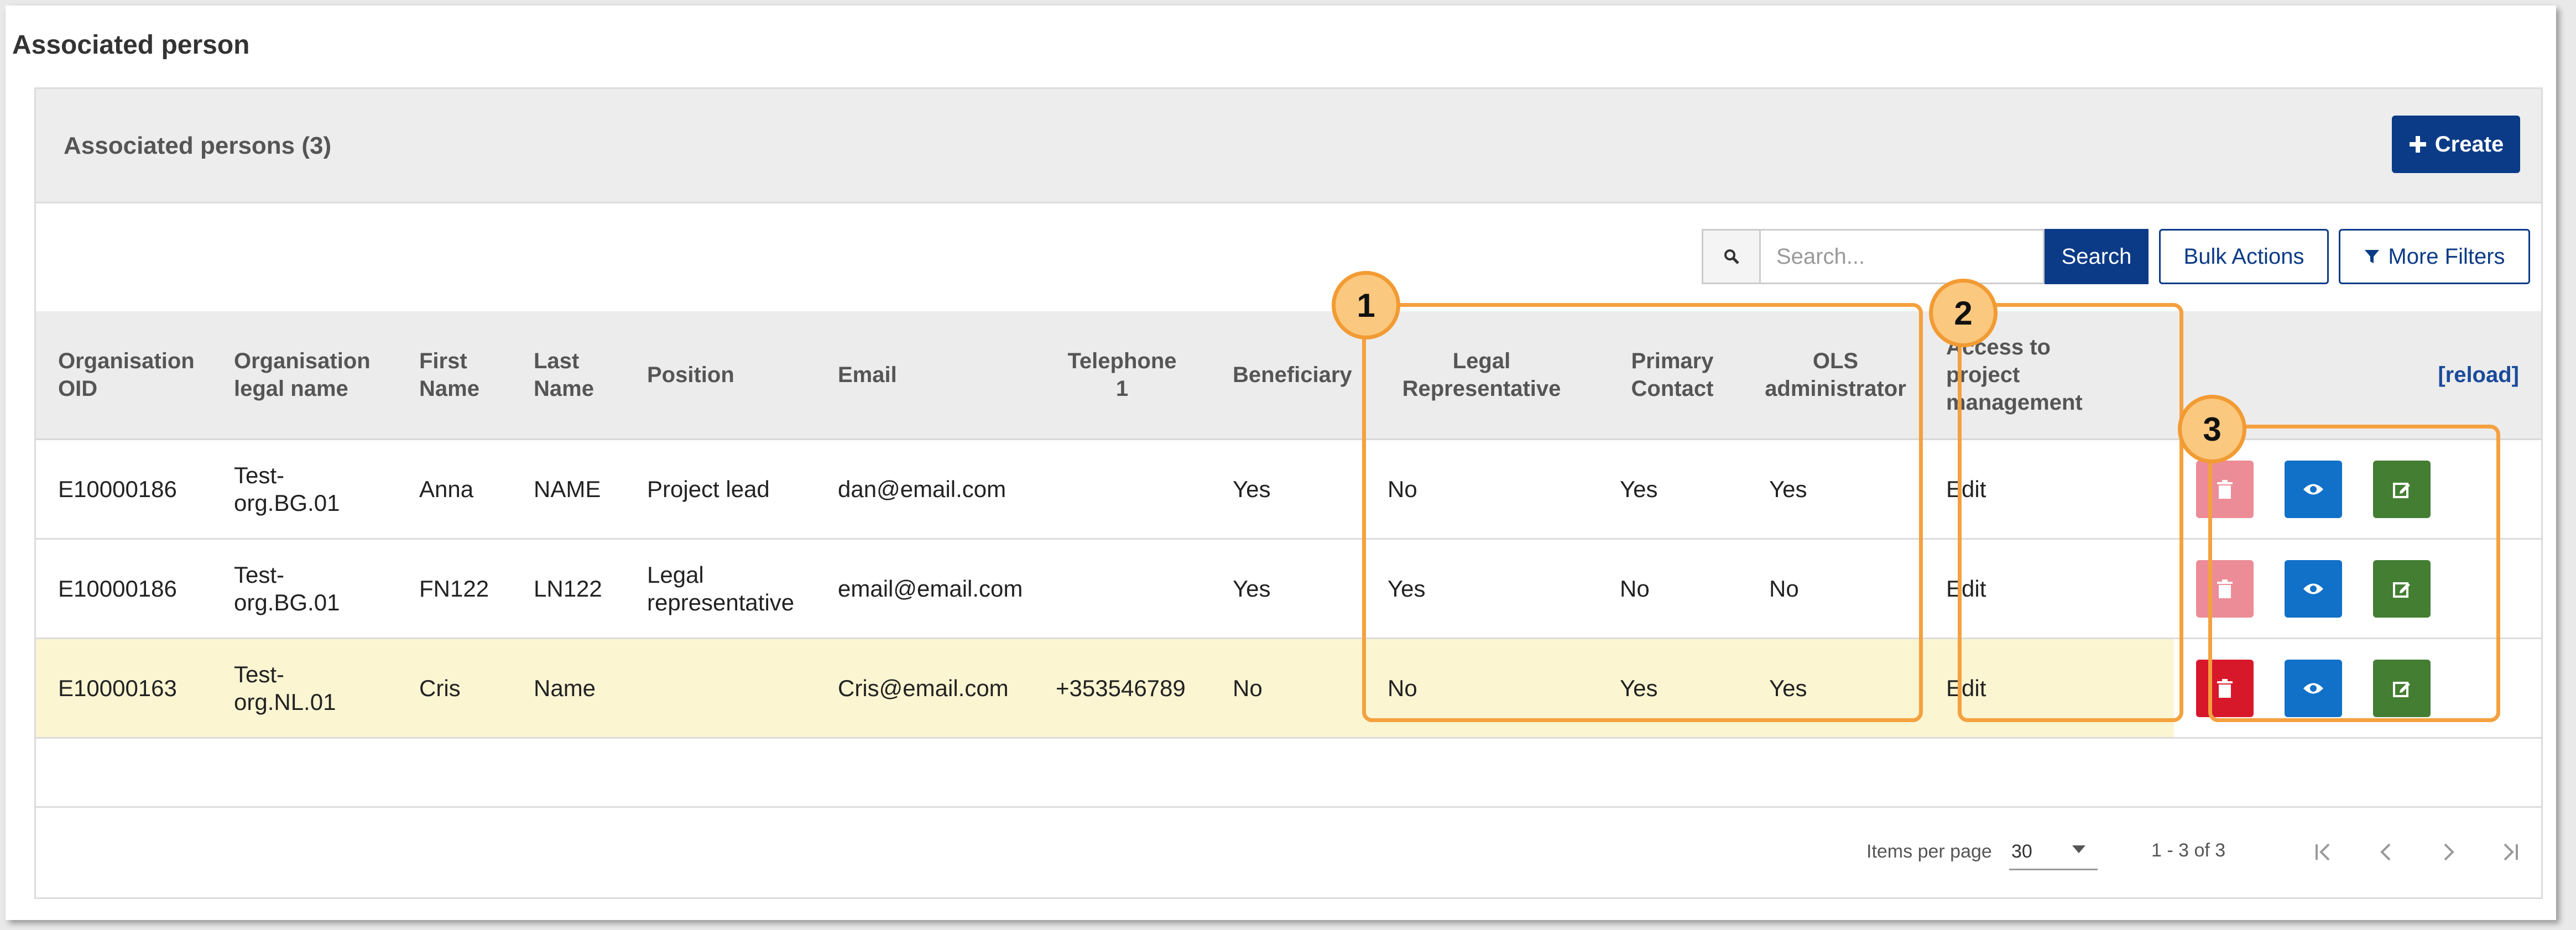 The height and width of the screenshot is (930, 2576). I want to click on column-header-org-oid: Organisation OID, so click(124, 375).